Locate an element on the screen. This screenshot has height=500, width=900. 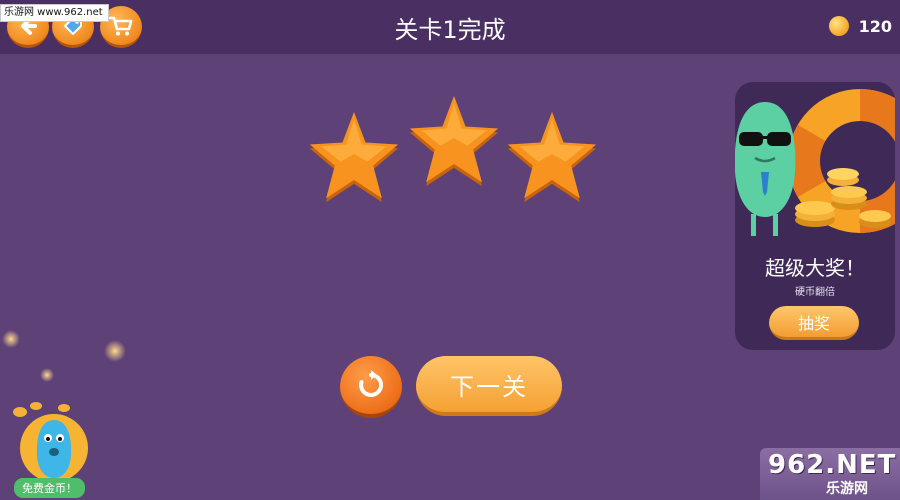
jackpot-panel: 超级大奖！ 硬币翻倍 抽奖 is located at coordinates (815, 216).